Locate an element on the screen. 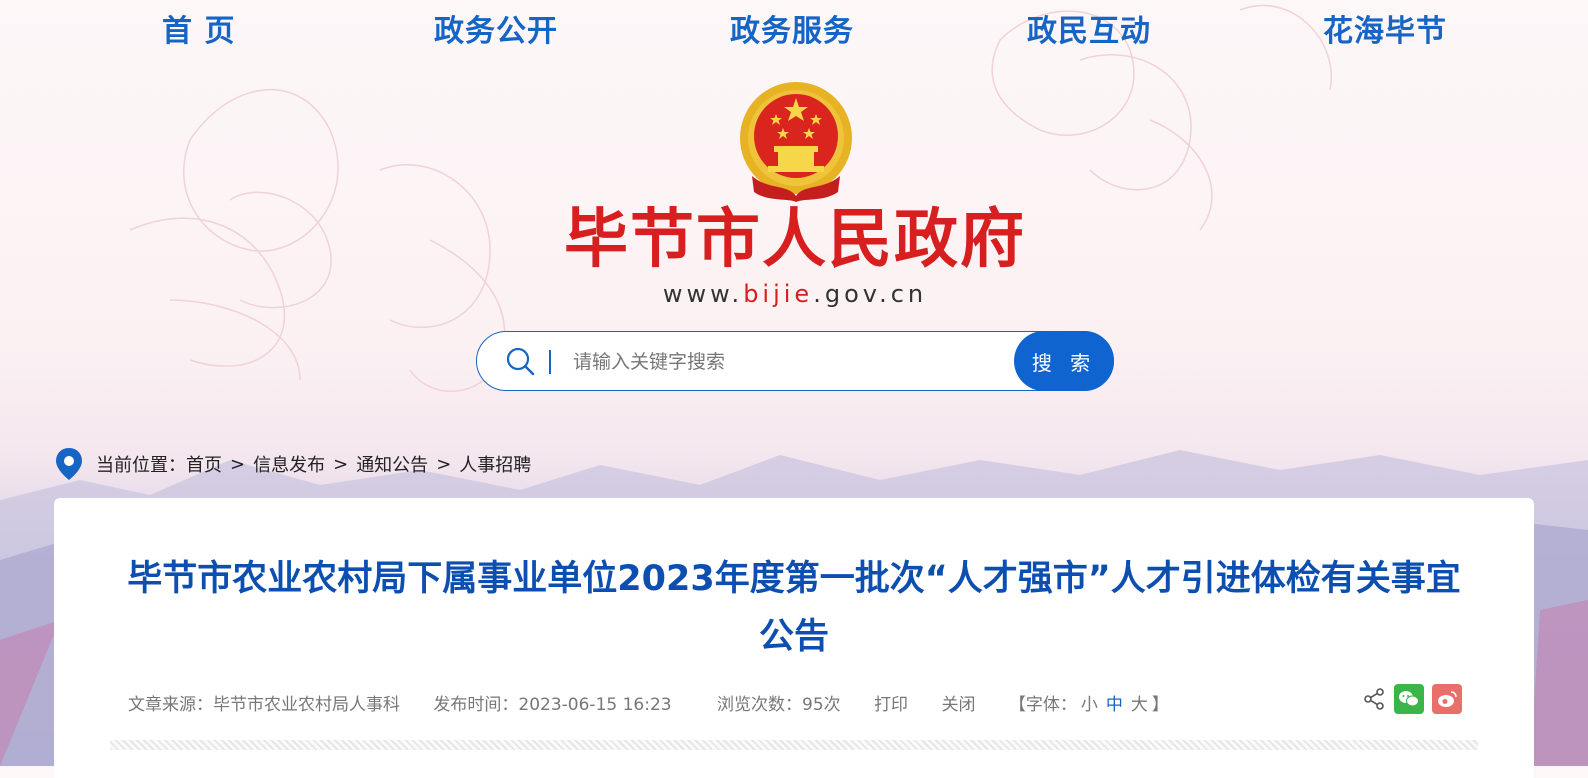 The width and height of the screenshot is (1588, 778). nav-item-public-interaction: 政民互动 is located at coordinates (1089, 28).